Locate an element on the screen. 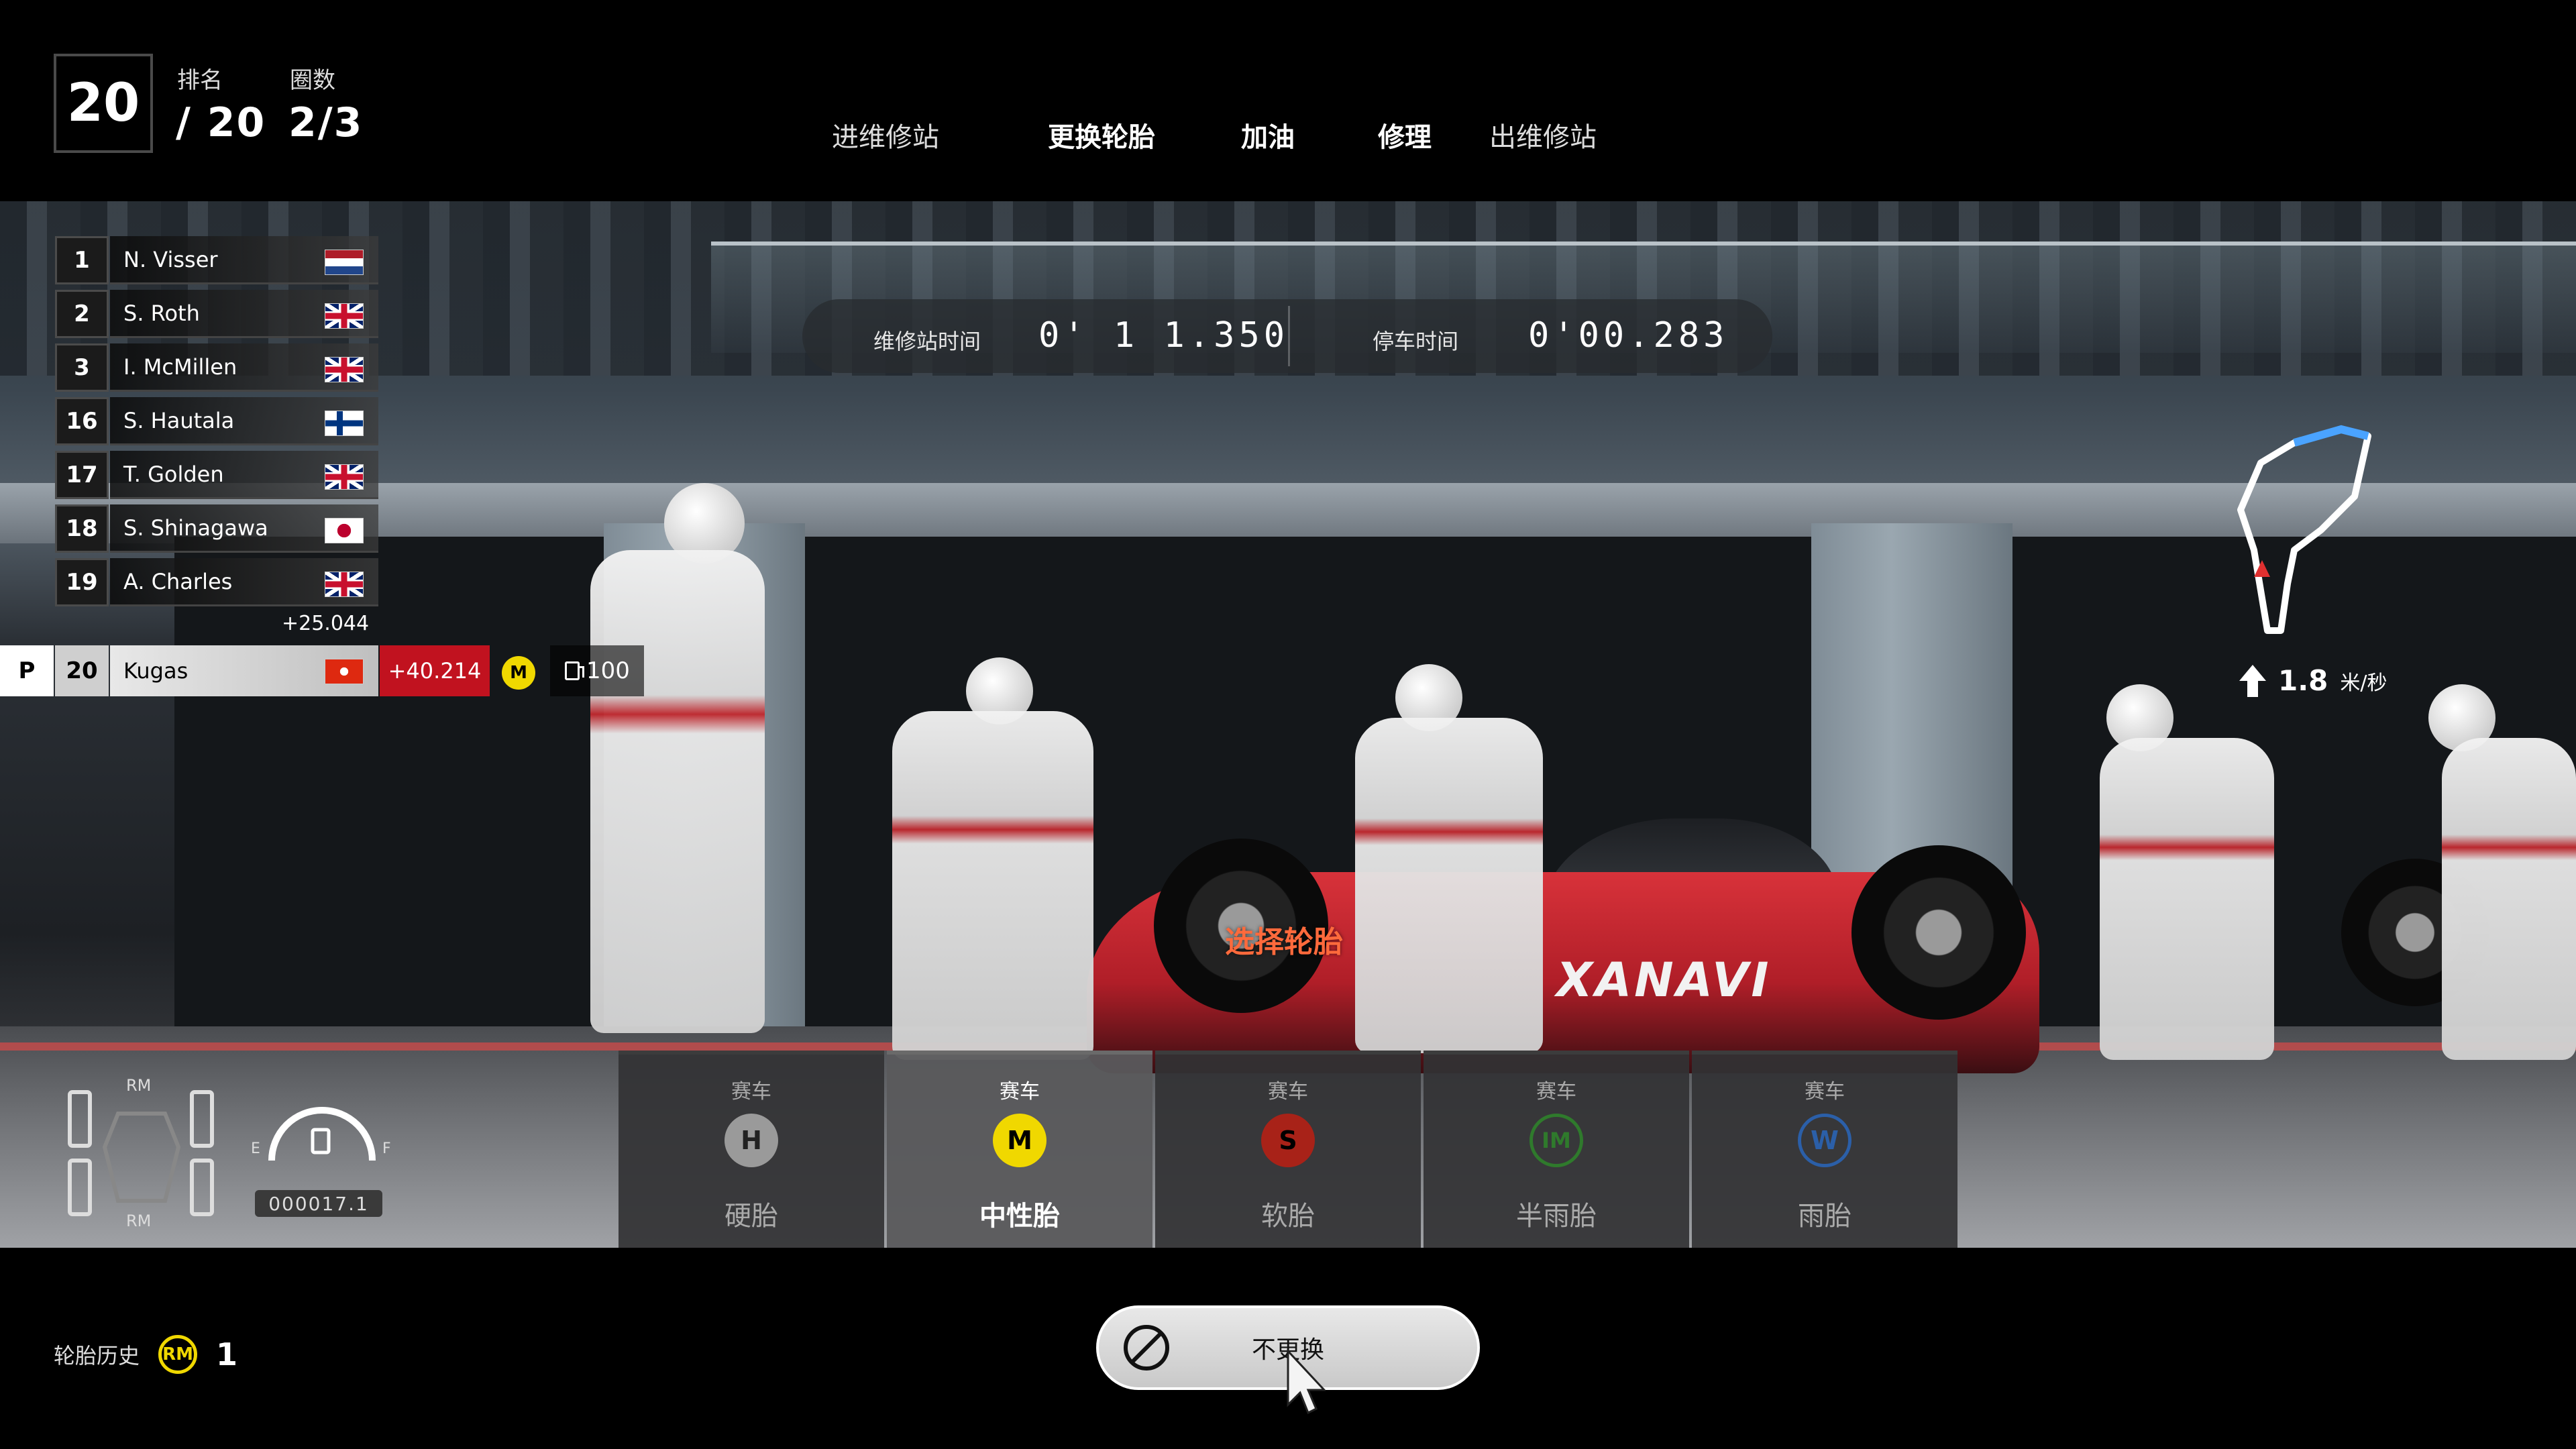  player-name-cell: Kugas is located at coordinates (244, 670).